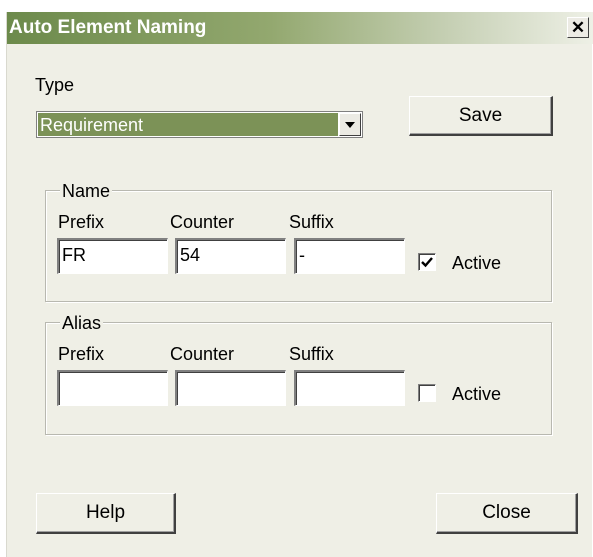  What do you see at coordinates (202, 354) in the screenshot?
I see `alias-counter-label: Counter` at bounding box center [202, 354].